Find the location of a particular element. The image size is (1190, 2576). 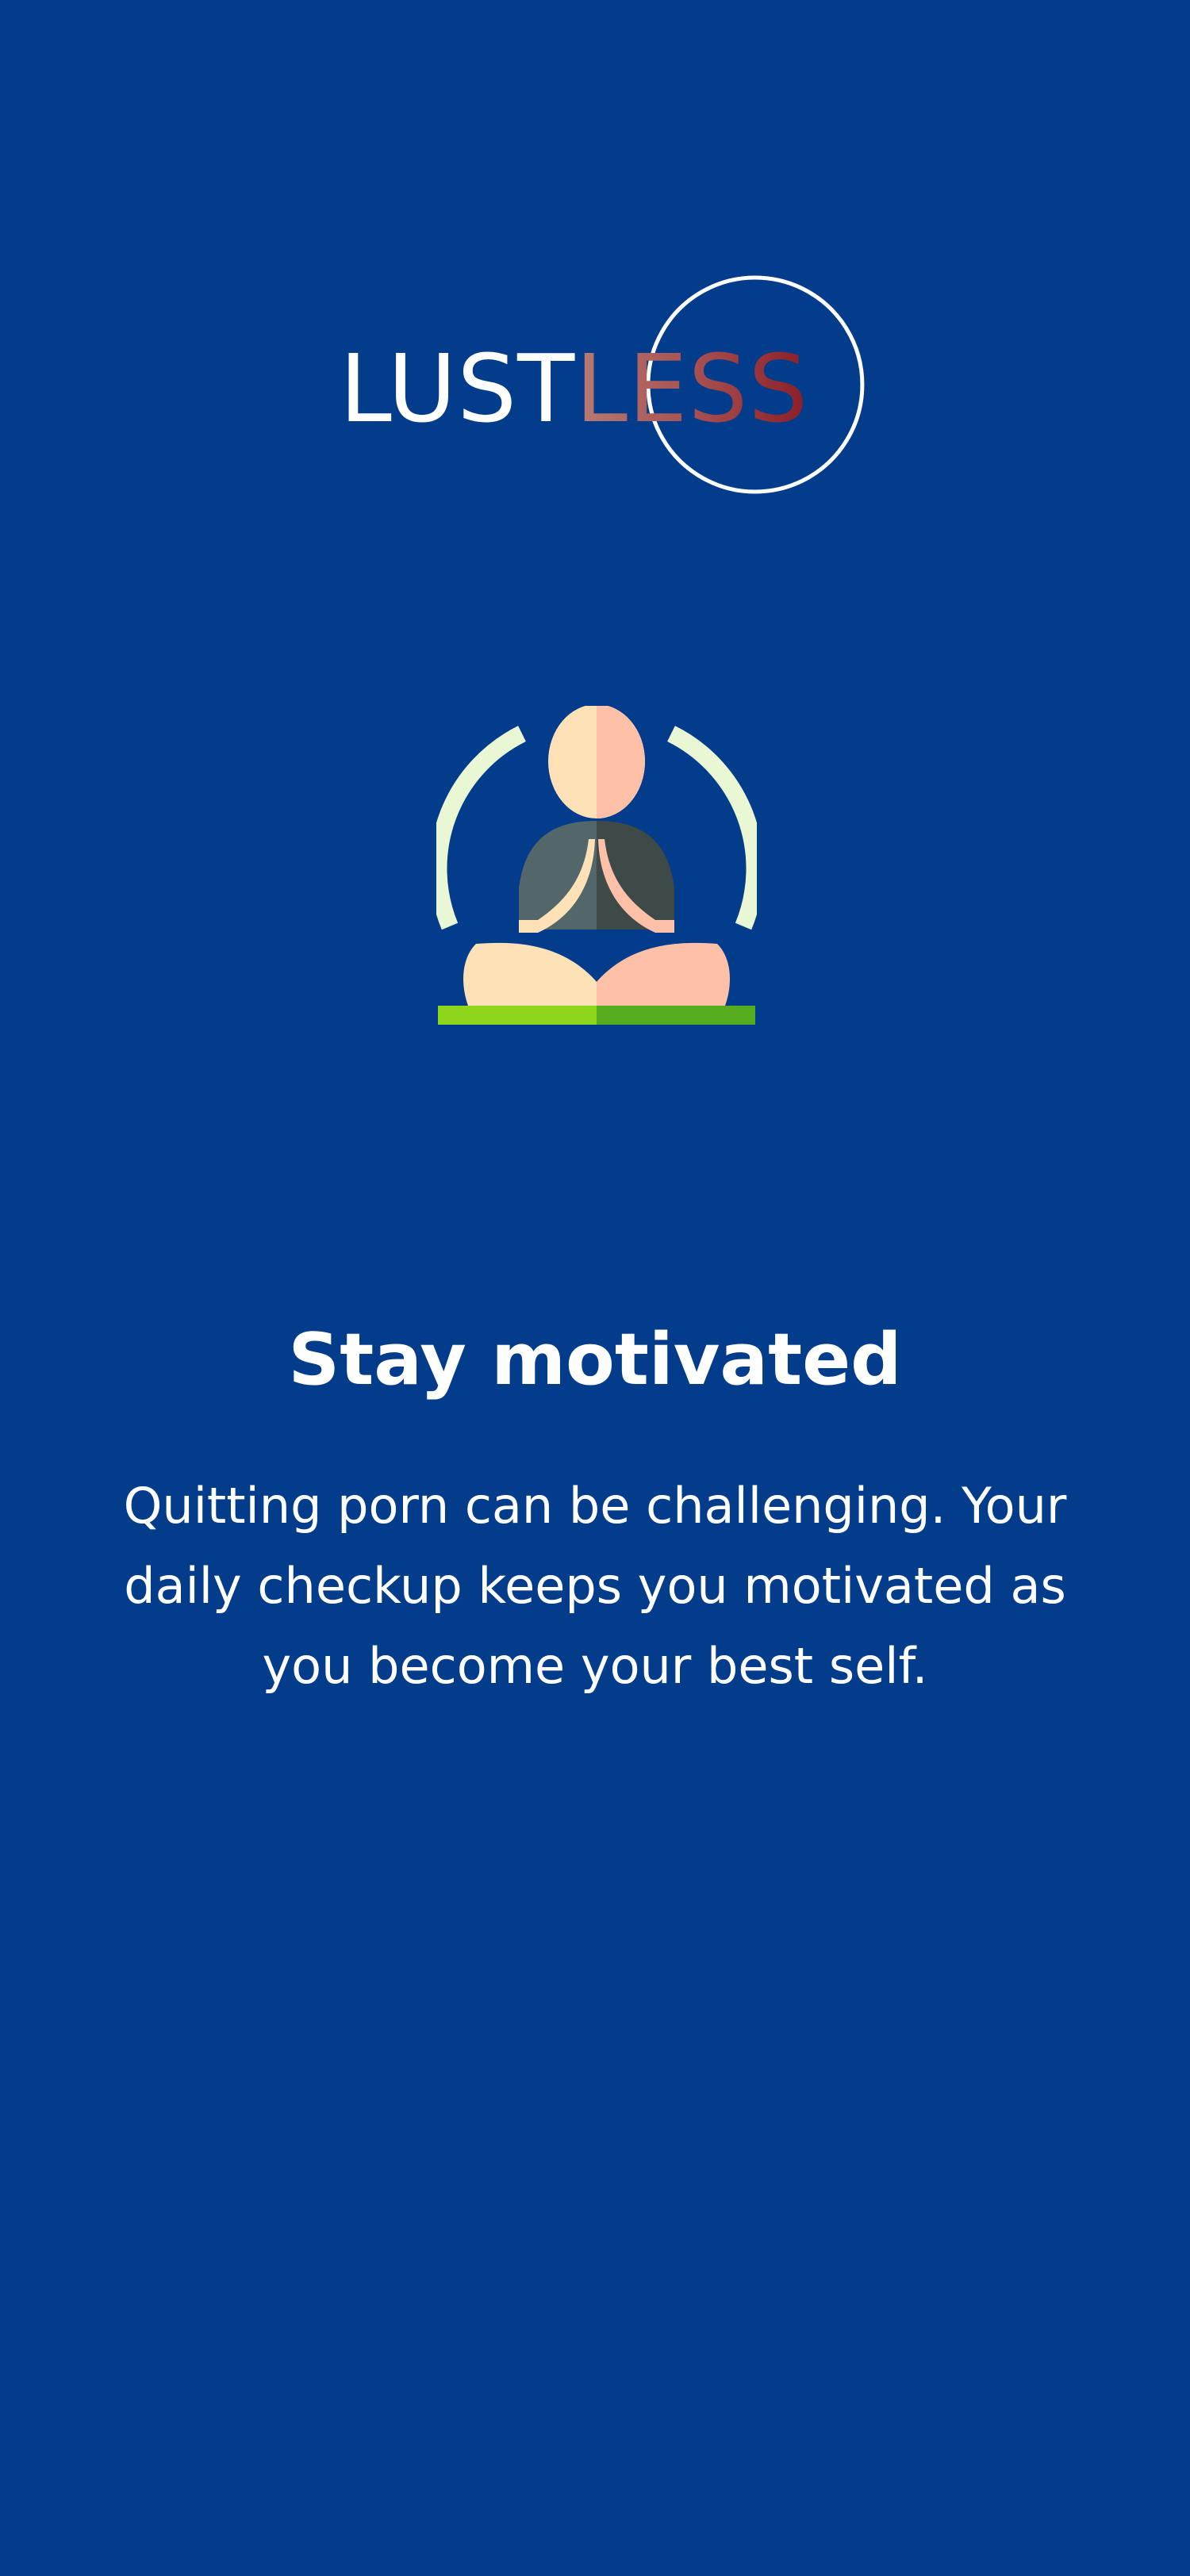

meditation-figure-icon is located at coordinates (596, 869).